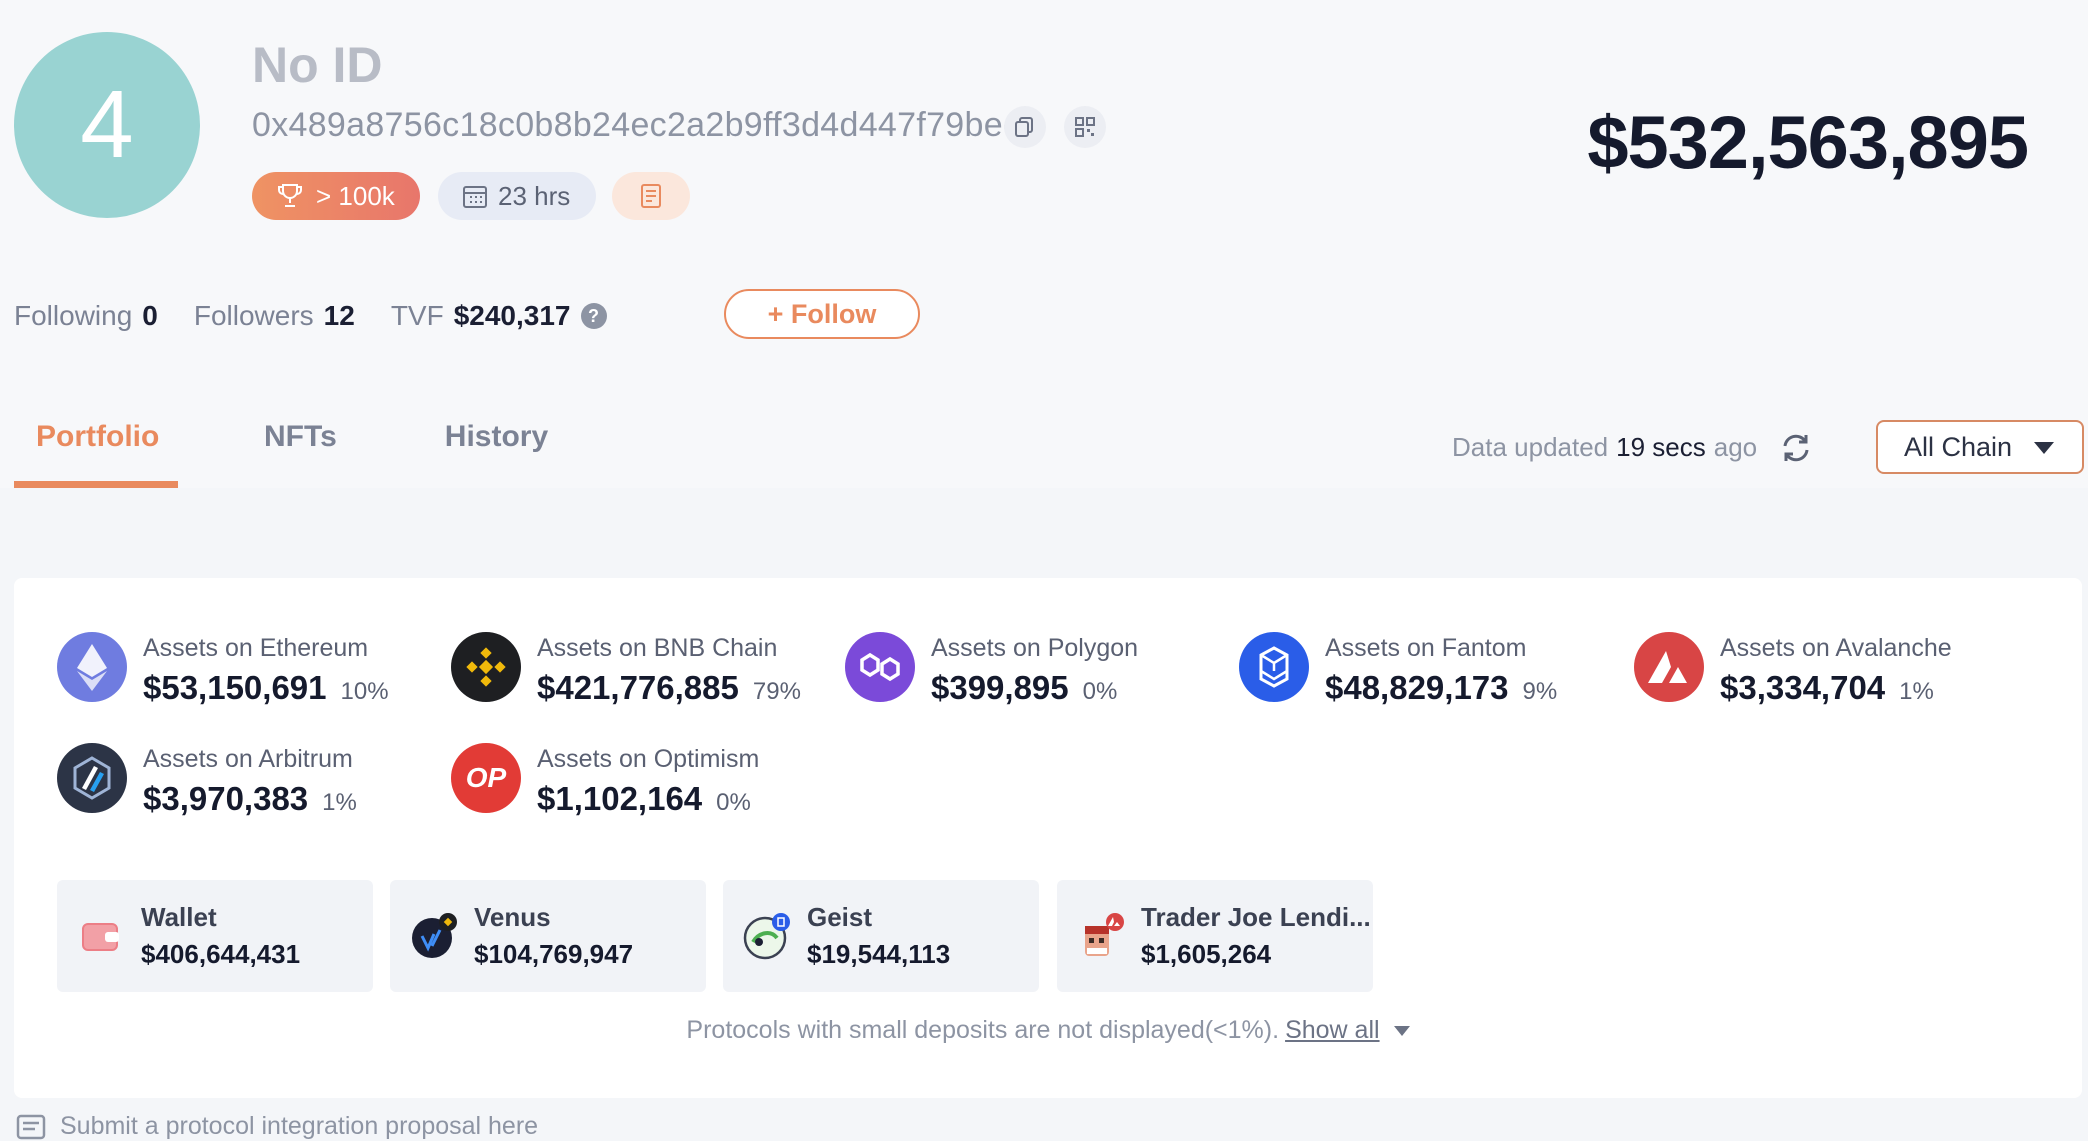  Describe the element at coordinates (486, 667) in the screenshot. I see `bnb-icon` at that location.